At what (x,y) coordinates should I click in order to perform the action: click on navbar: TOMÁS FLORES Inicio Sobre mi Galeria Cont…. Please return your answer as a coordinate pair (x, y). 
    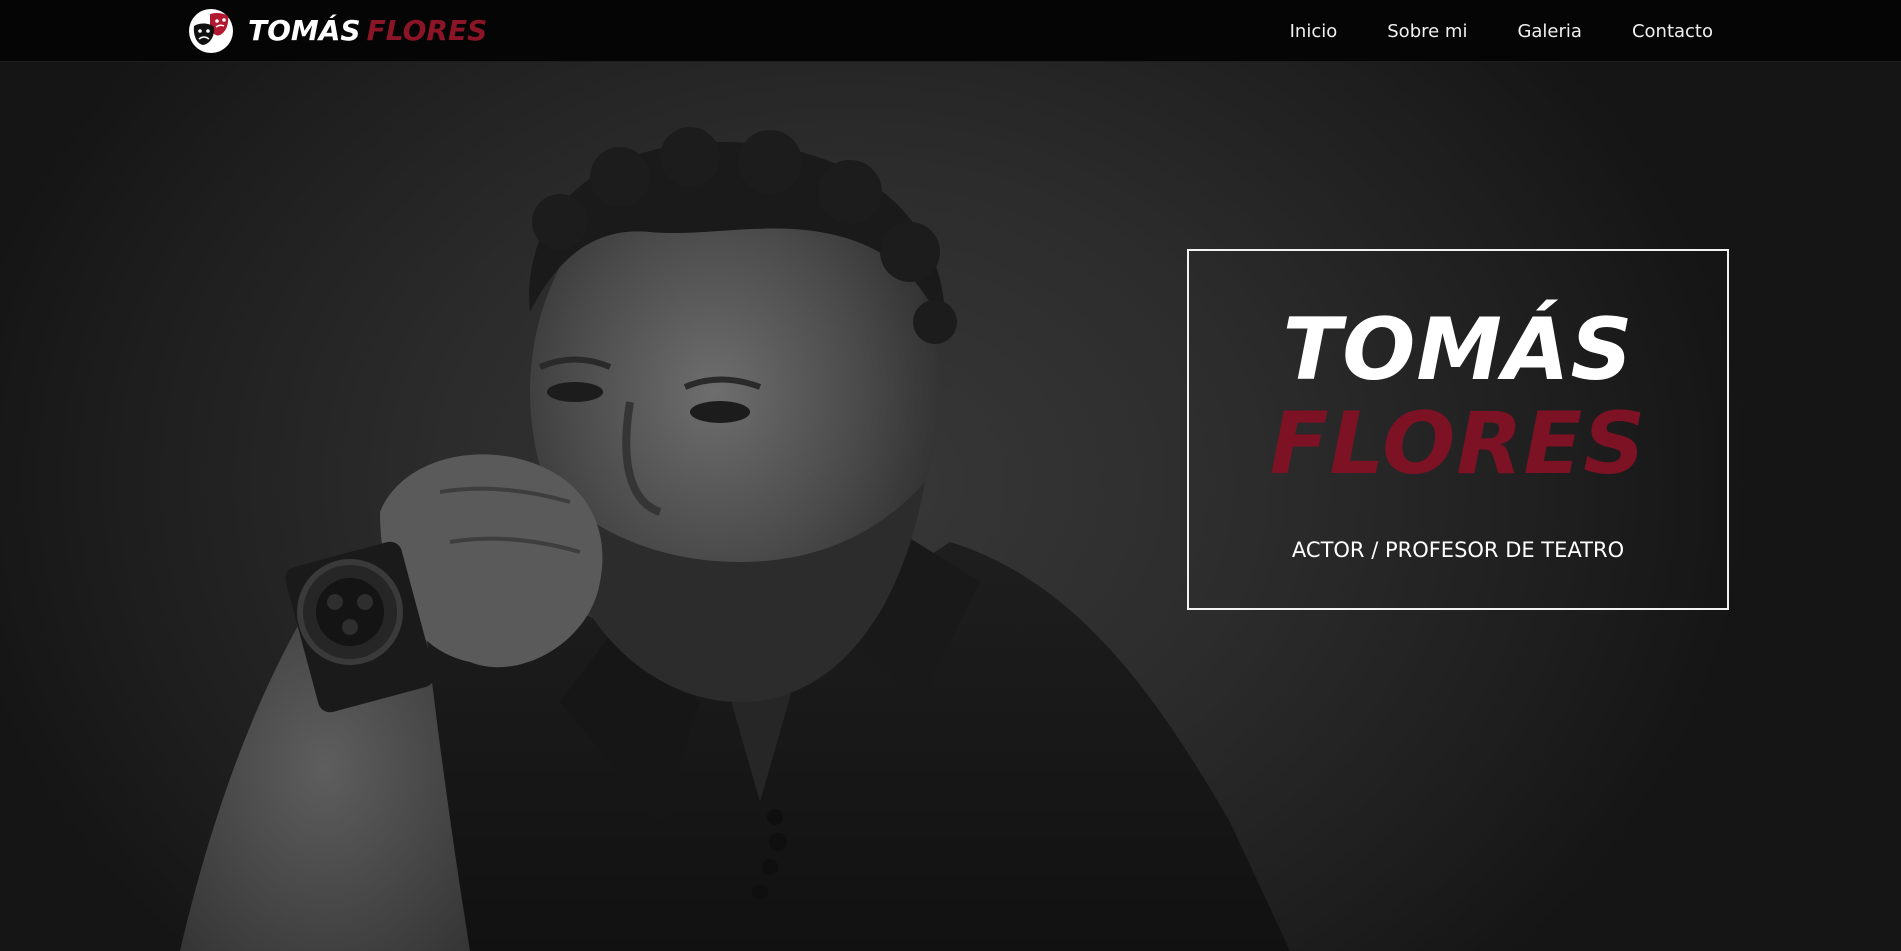
    Looking at the image, I should click on (950, 31).